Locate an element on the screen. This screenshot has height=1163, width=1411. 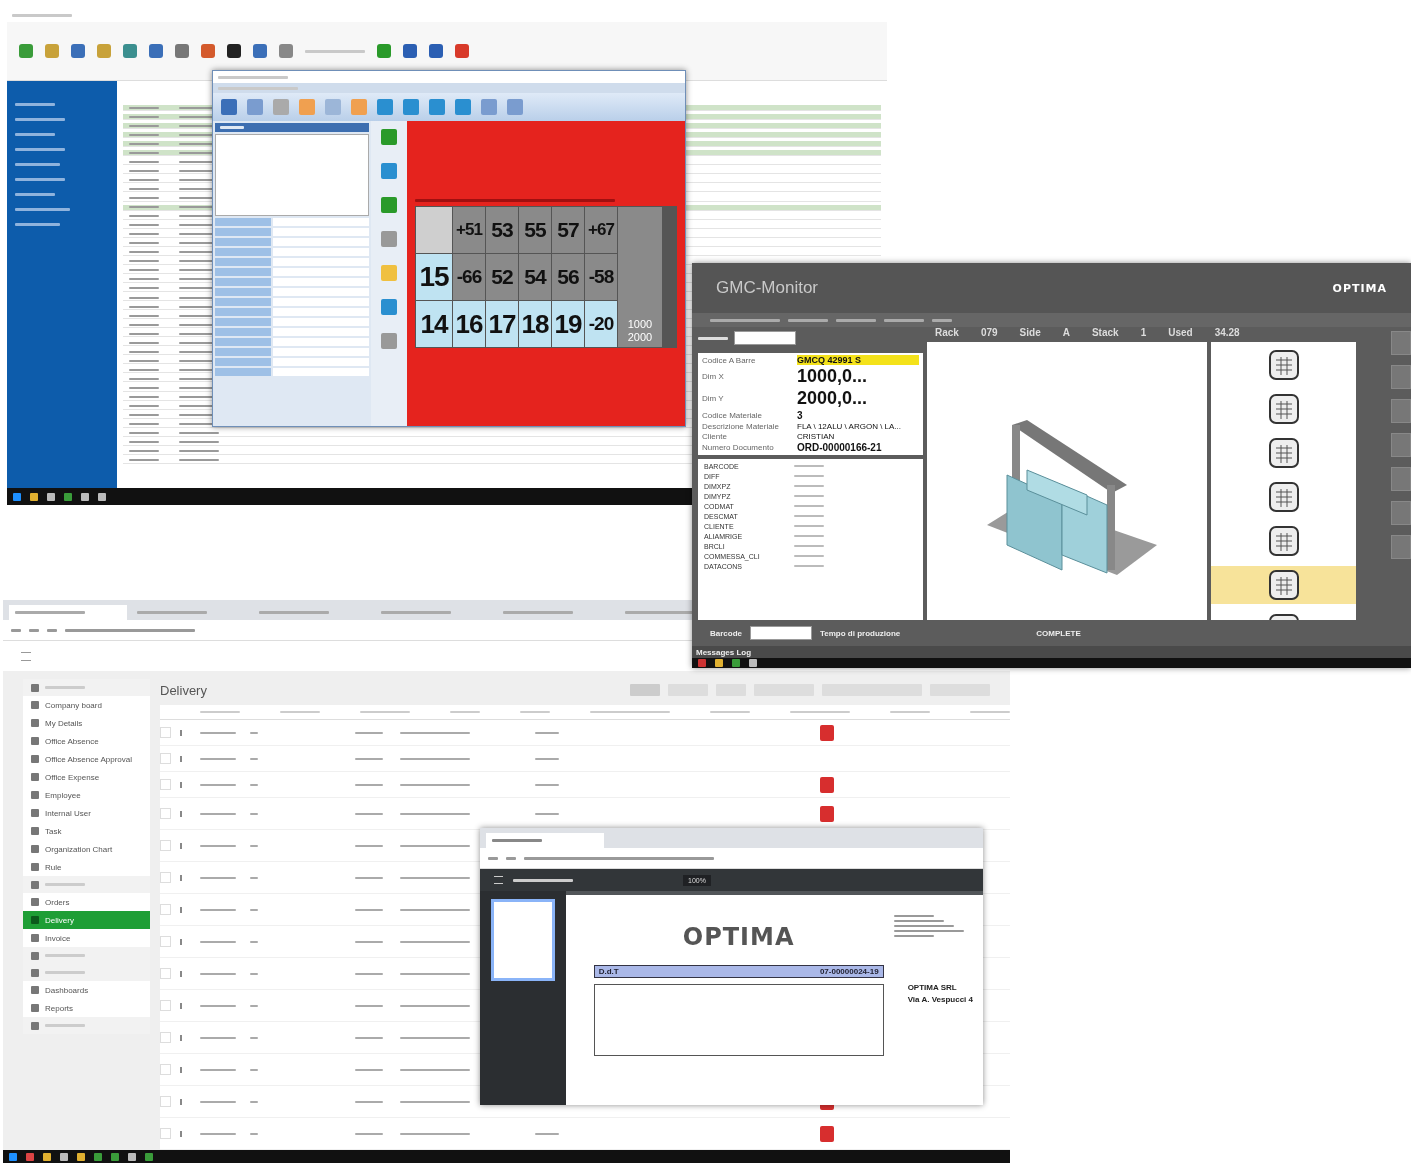
slot-number: -58 is located at coordinates (601, 277).